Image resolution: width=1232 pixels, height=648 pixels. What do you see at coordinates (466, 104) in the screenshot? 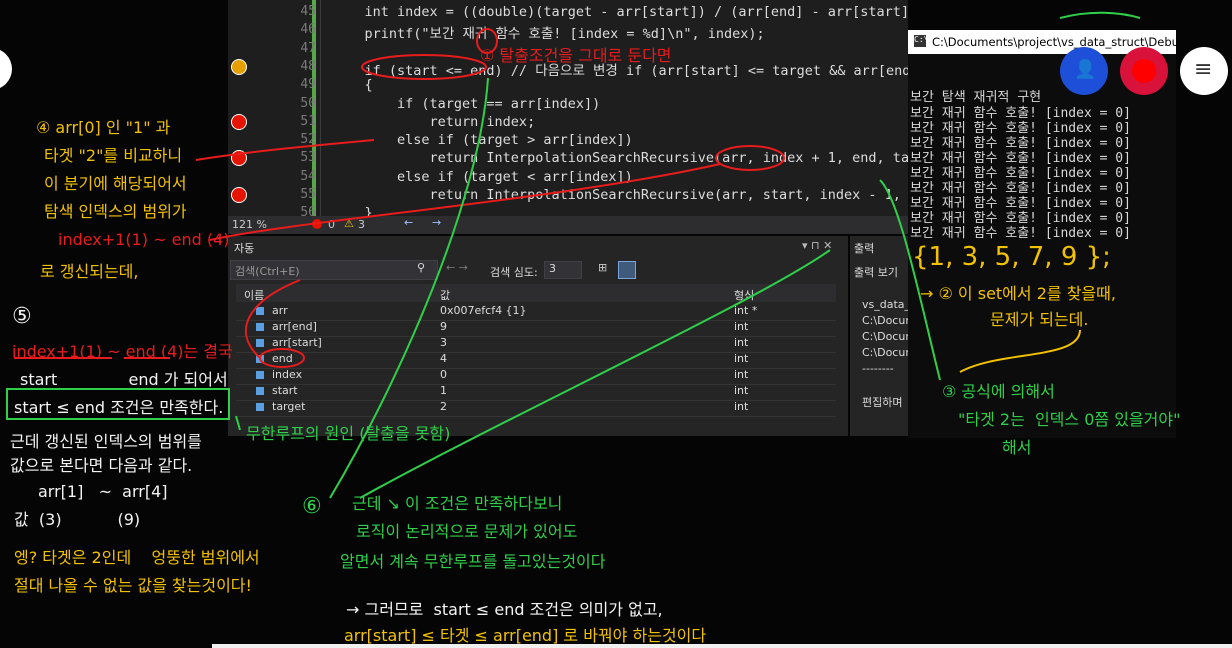
I see `code-line: if (target == arr[index])` at bounding box center [466, 104].